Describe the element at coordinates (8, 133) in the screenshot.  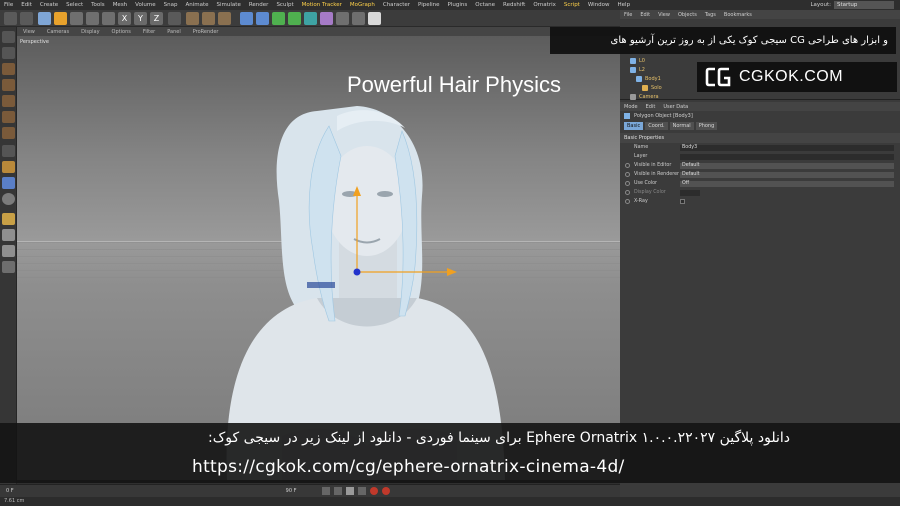
I see `polygons-mode-icon` at that location.